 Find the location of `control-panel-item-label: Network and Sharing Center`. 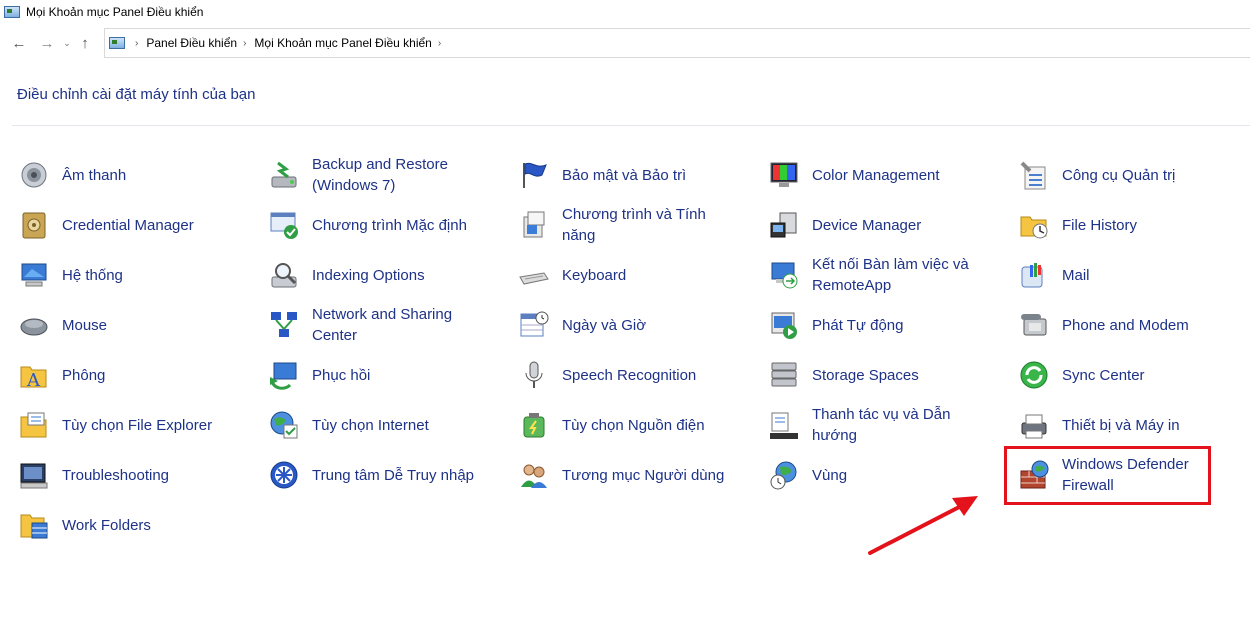

control-panel-item-label: Network and Sharing Center is located at coordinates (396, 325).